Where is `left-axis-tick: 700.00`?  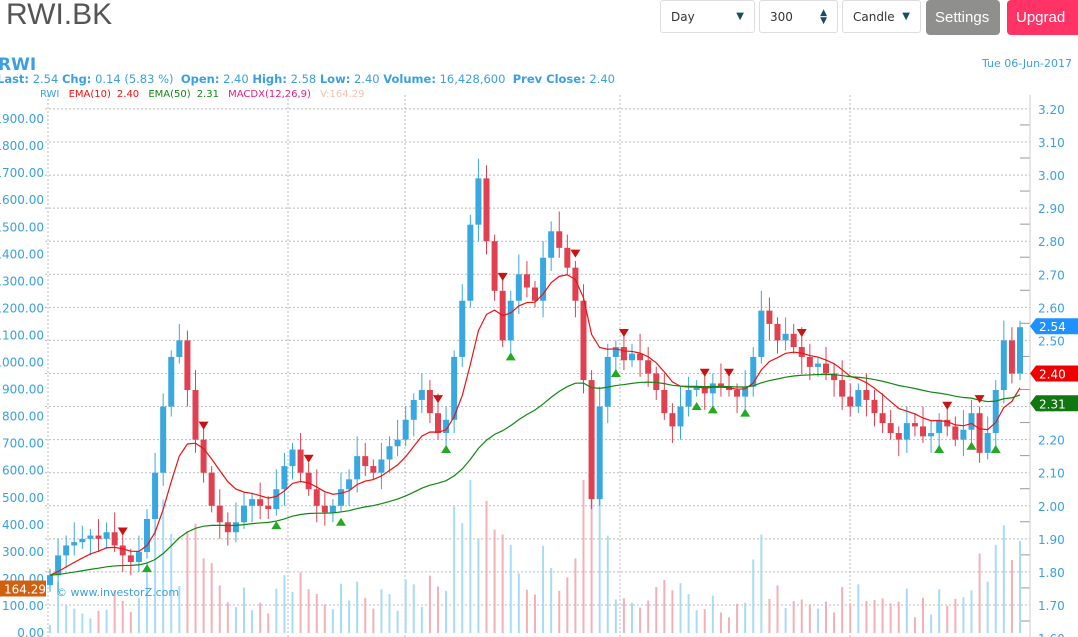
left-axis-tick: 700.00 is located at coordinates (23, 444).